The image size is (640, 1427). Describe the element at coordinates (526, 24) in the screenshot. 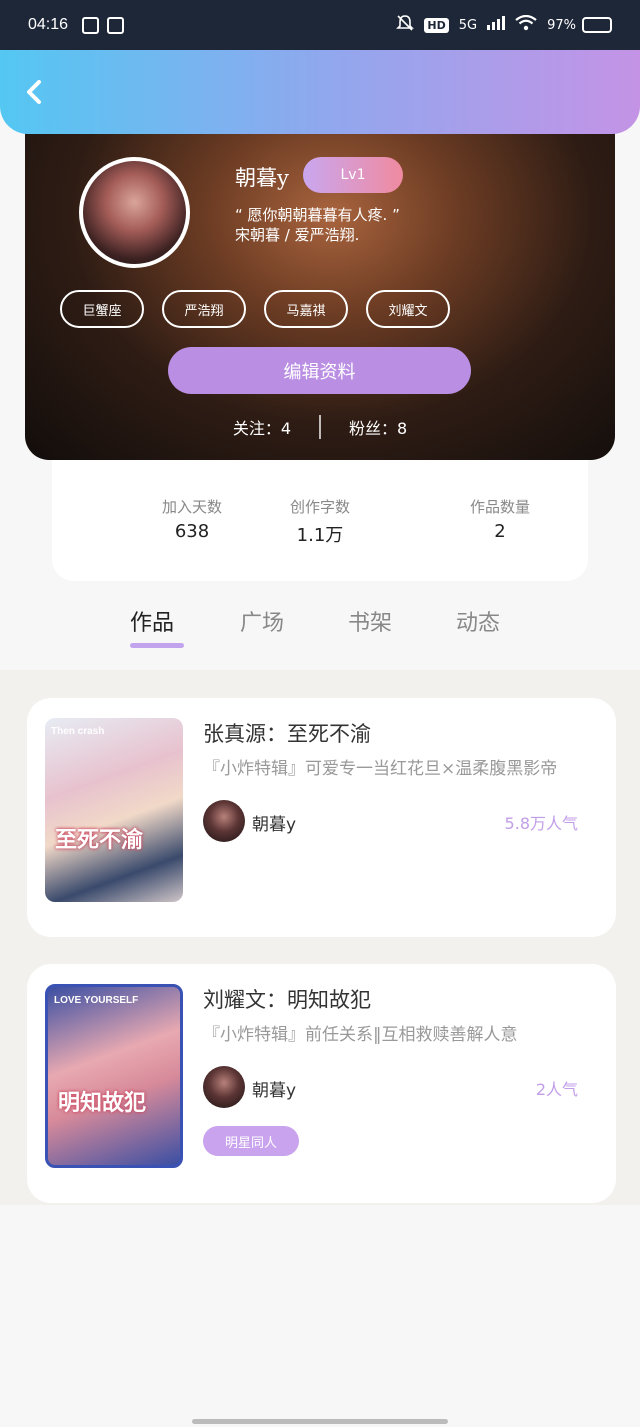

I see `wifi-icon` at that location.